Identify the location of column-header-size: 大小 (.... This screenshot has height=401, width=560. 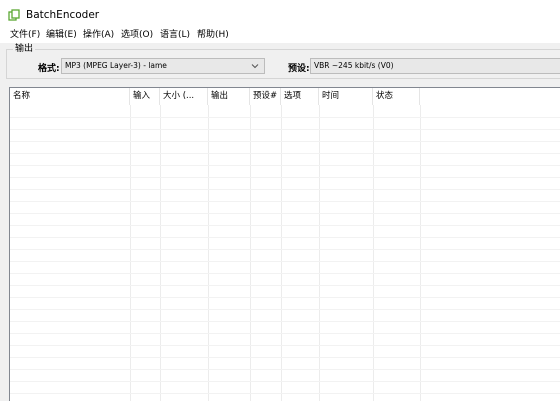
(184, 96).